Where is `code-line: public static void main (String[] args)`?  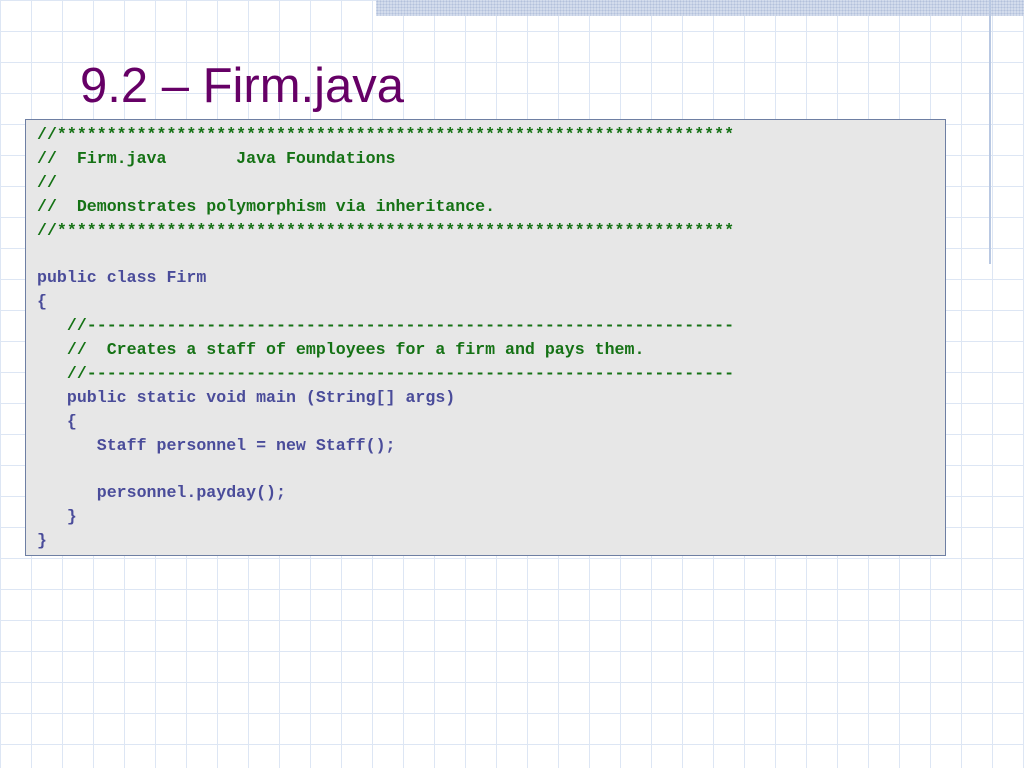
code-line: public static void main (String[] args) is located at coordinates (246, 397).